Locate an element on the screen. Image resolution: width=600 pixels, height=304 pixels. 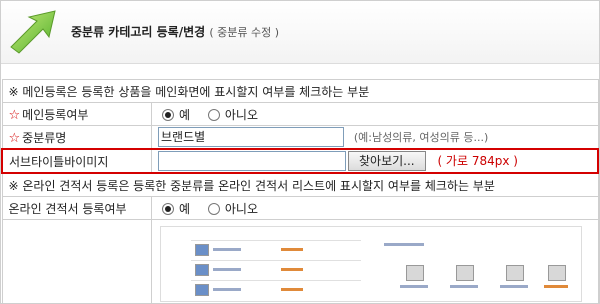
field-subtitle-image: 찾아보기... ( 가로 784px ) is located at coordinates (375, 161).